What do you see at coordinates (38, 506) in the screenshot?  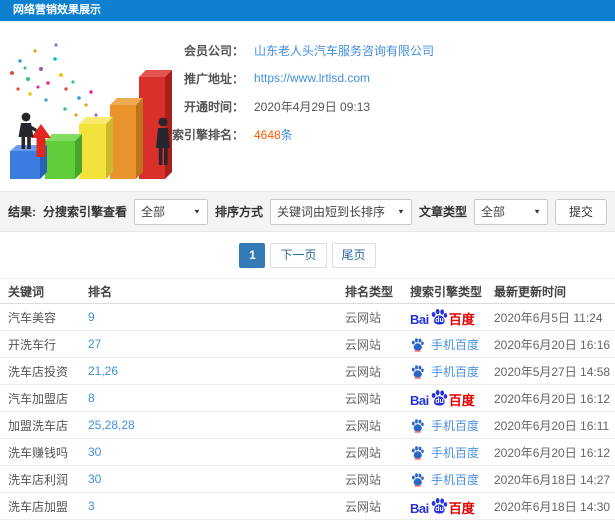 I see `keyword-cell: 洗车店加盟` at bounding box center [38, 506].